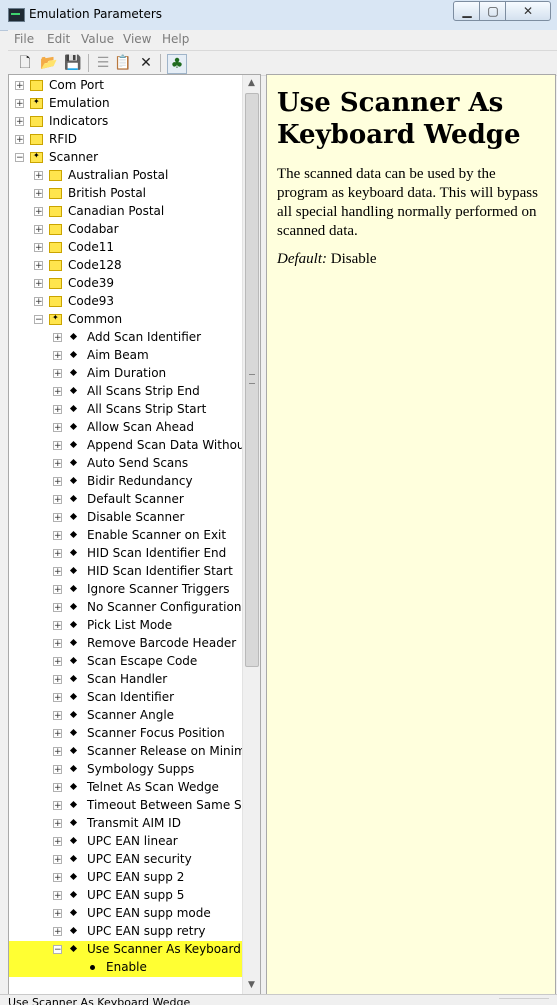 This screenshot has width=557, height=1005. What do you see at coordinates (125, 176) in the screenshot?
I see `tree-folder-item: + Australian Postal` at bounding box center [125, 176].